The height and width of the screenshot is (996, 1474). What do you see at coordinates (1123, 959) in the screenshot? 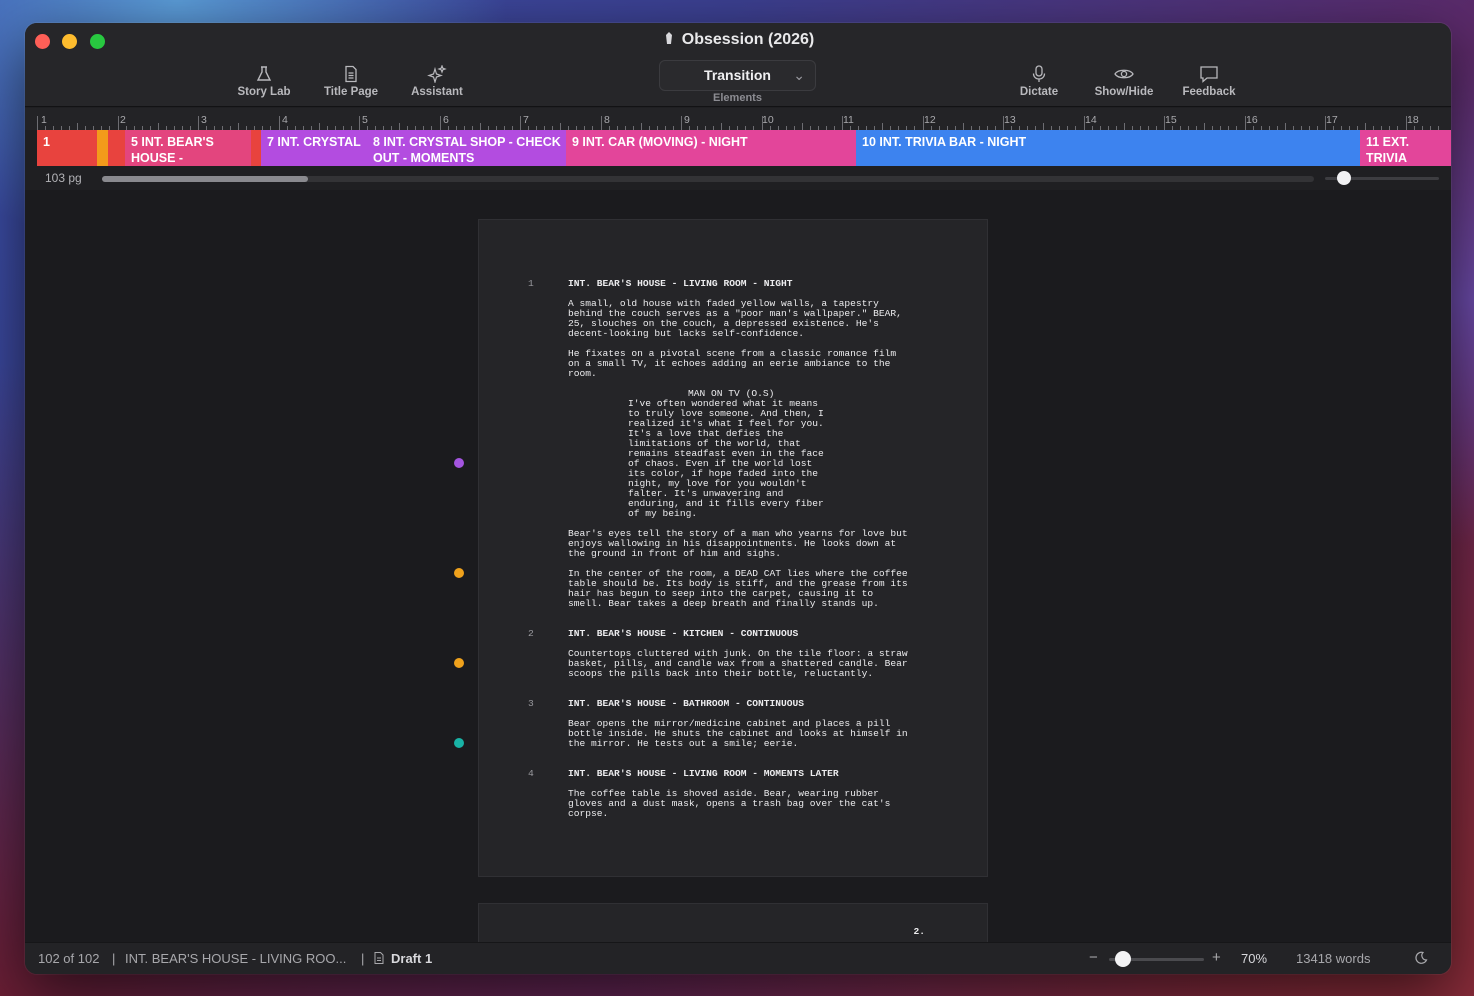
I see `zoom-slider-knob` at bounding box center [1123, 959].